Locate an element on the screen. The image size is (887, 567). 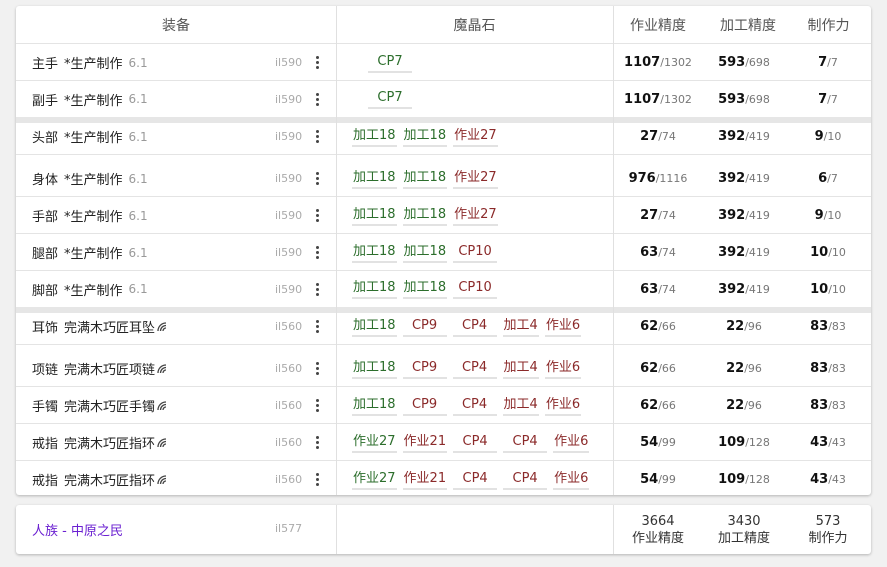
item-name: 完满木巧匠耳坠 is located at coordinates (116, 326).